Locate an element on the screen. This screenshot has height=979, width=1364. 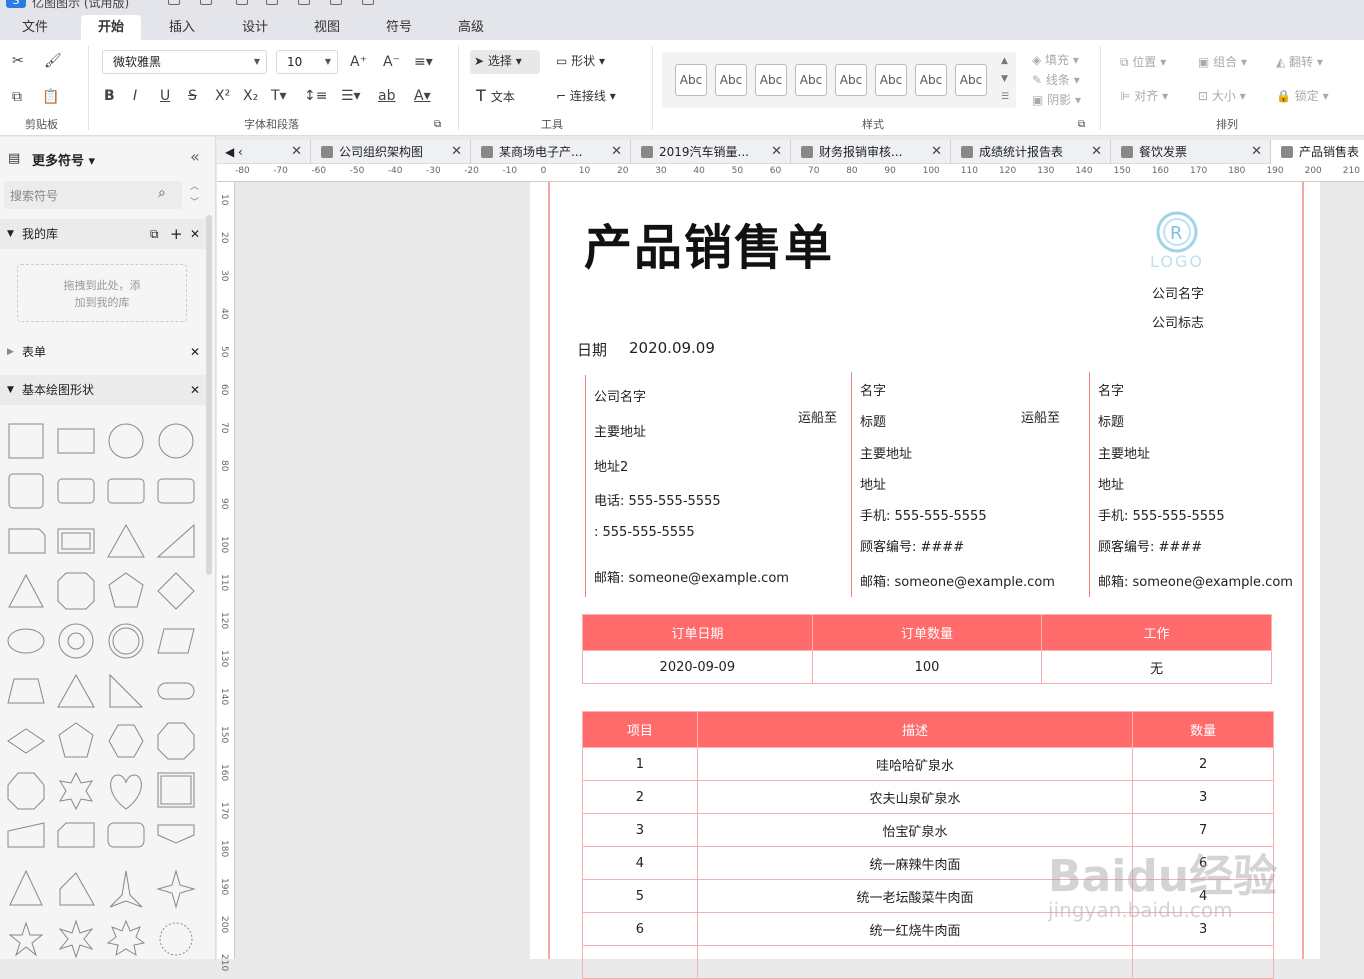
size-button: ⊡ 大小 ▾ is located at coordinates (1222, 96).